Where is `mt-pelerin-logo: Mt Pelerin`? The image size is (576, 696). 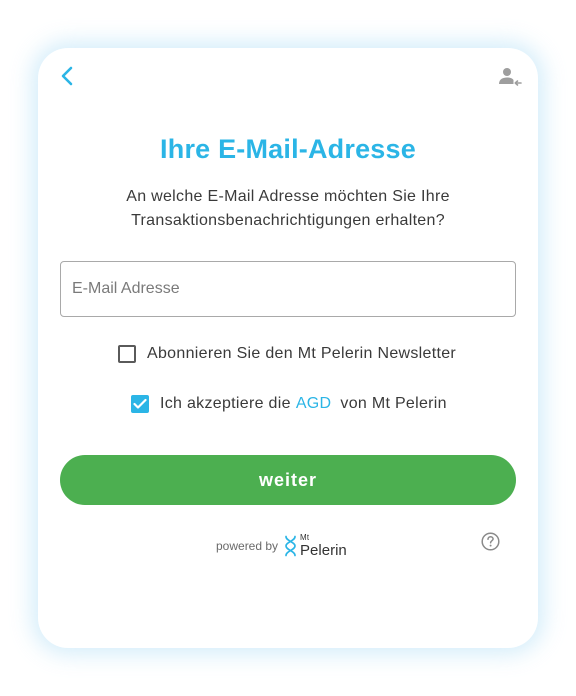 mt-pelerin-logo: Mt Pelerin is located at coordinates (315, 546).